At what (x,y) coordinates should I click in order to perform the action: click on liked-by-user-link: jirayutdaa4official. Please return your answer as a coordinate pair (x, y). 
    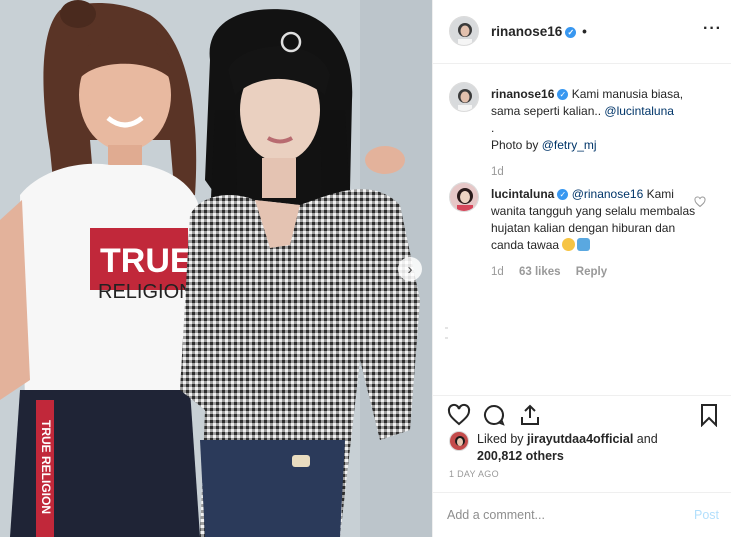
    Looking at the image, I should click on (580, 439).